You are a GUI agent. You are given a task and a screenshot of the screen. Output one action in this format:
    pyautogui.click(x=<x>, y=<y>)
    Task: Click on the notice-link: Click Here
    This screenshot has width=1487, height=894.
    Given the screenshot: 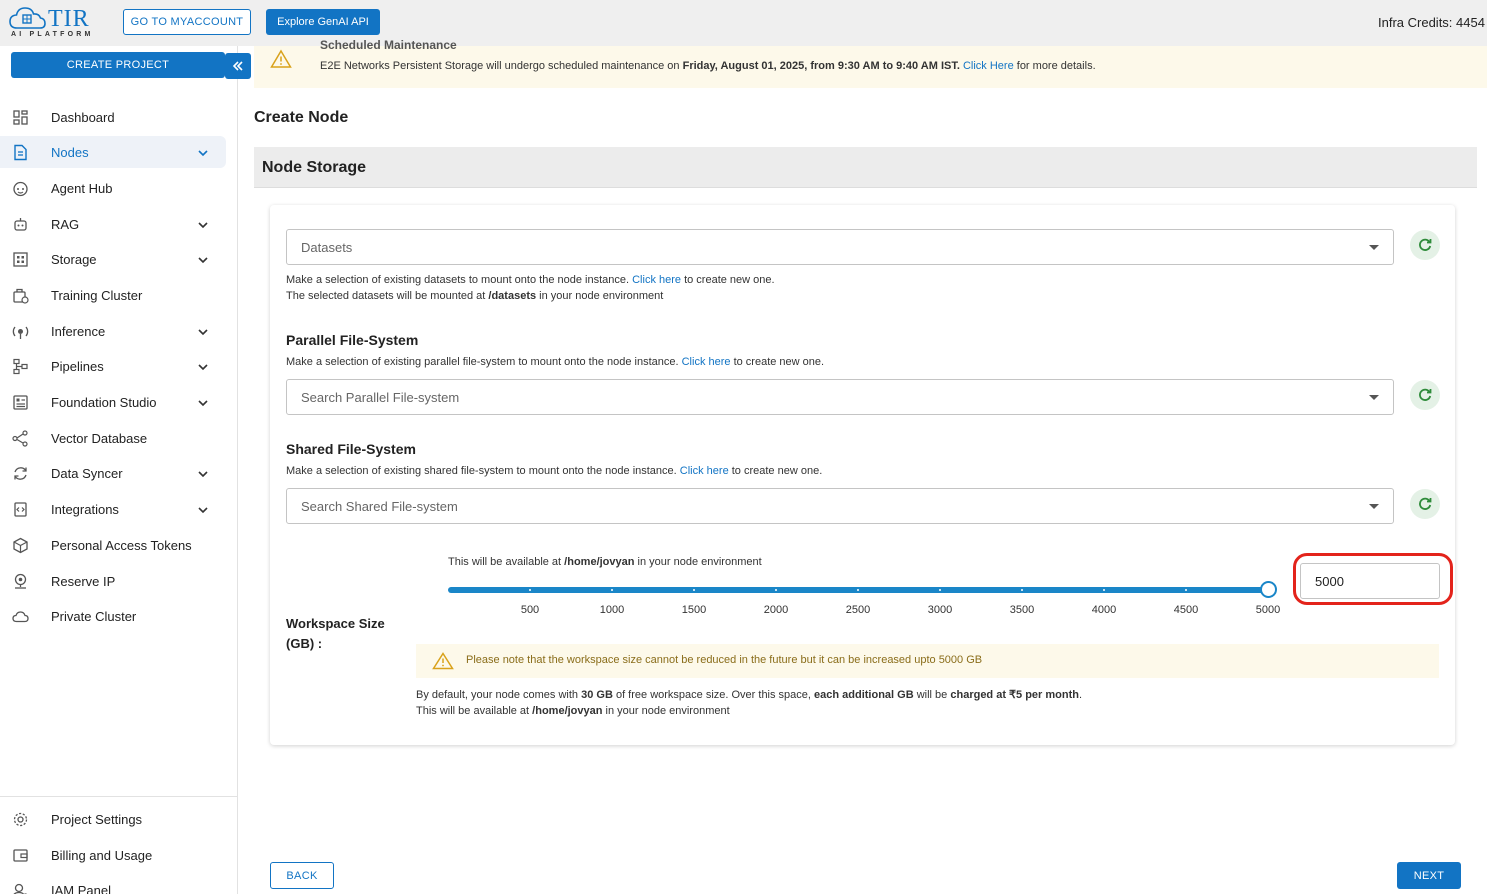 What is the action you would take?
    pyautogui.click(x=988, y=66)
    